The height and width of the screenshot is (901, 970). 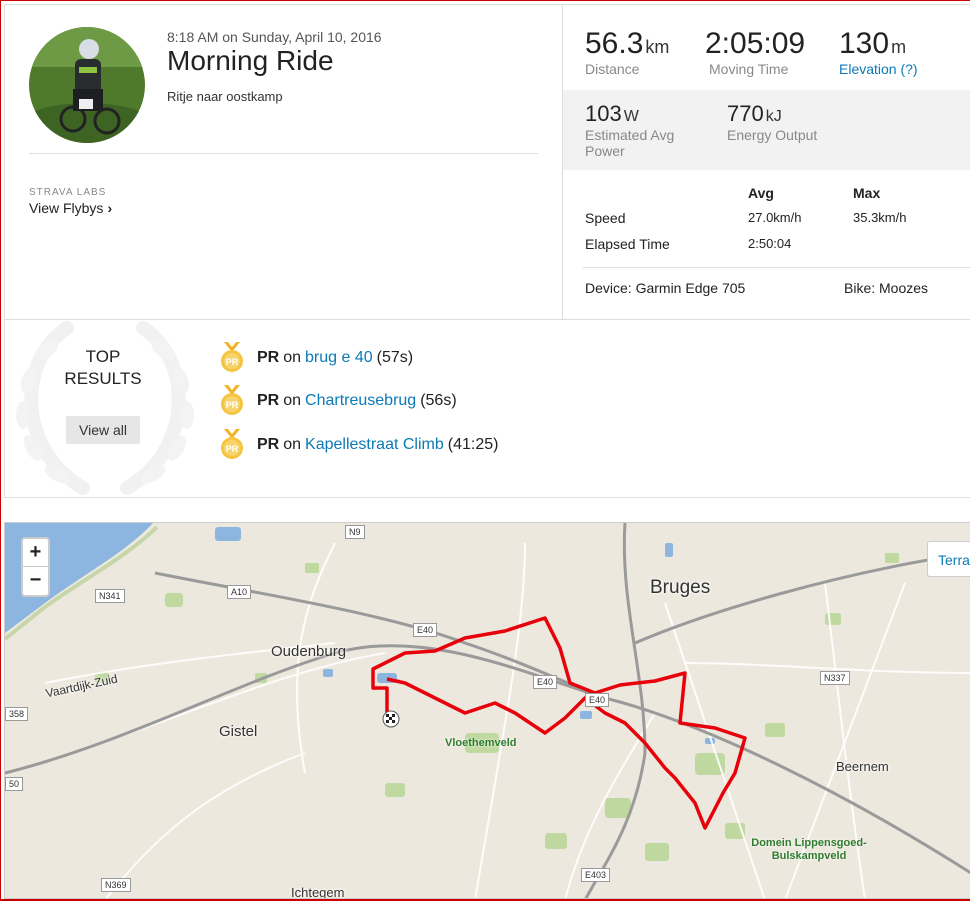 What do you see at coordinates (657, 47) in the screenshot?
I see `distance-unit: km` at bounding box center [657, 47].